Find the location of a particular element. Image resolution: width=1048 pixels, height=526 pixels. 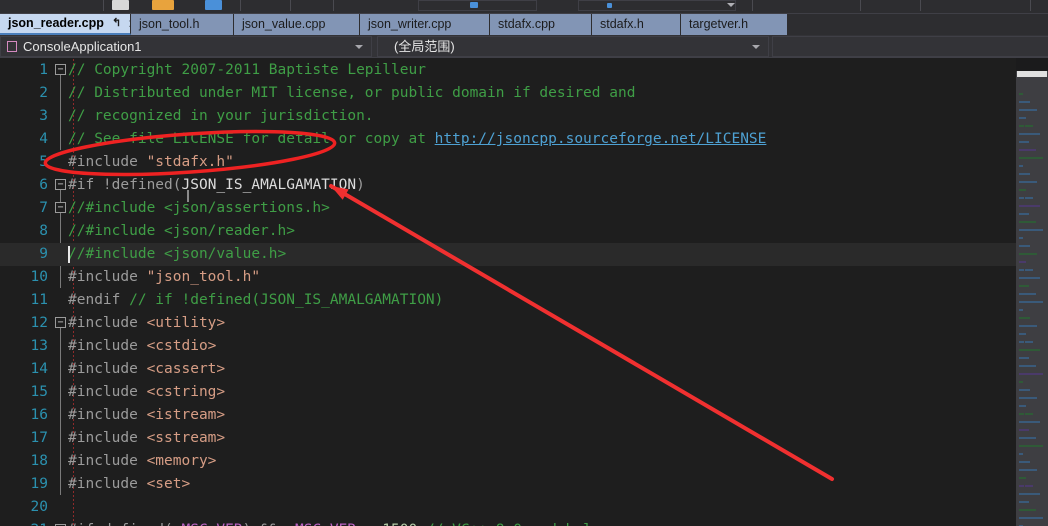

code-token: //#include <json/value.h> is located at coordinates (177, 254).